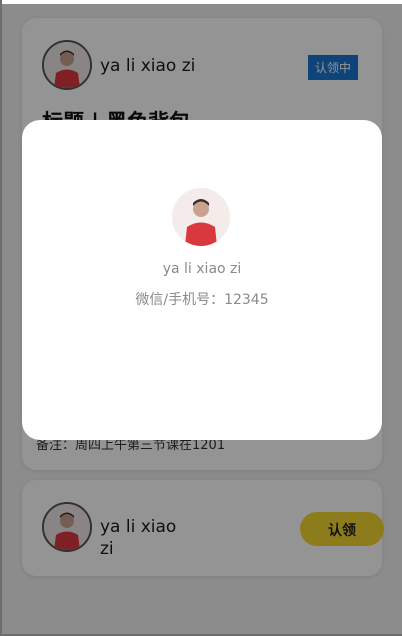  What do you see at coordinates (180, 300) in the screenshot?
I see `contact-label: 微信/手机号：` at bounding box center [180, 300].